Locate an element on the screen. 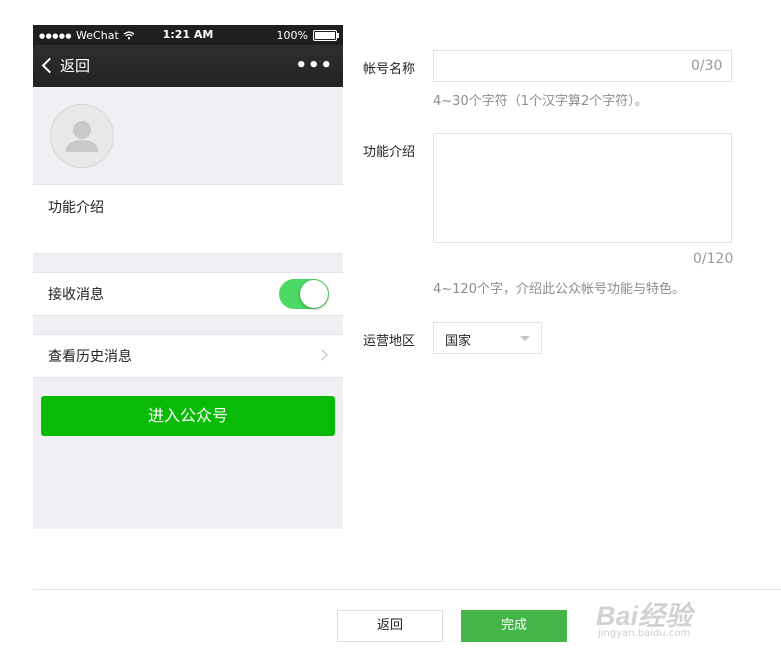 Image resolution: width=781 pixels, height=664 pixels. watermark-brand: Bai经验 is located at coordinates (644, 616).